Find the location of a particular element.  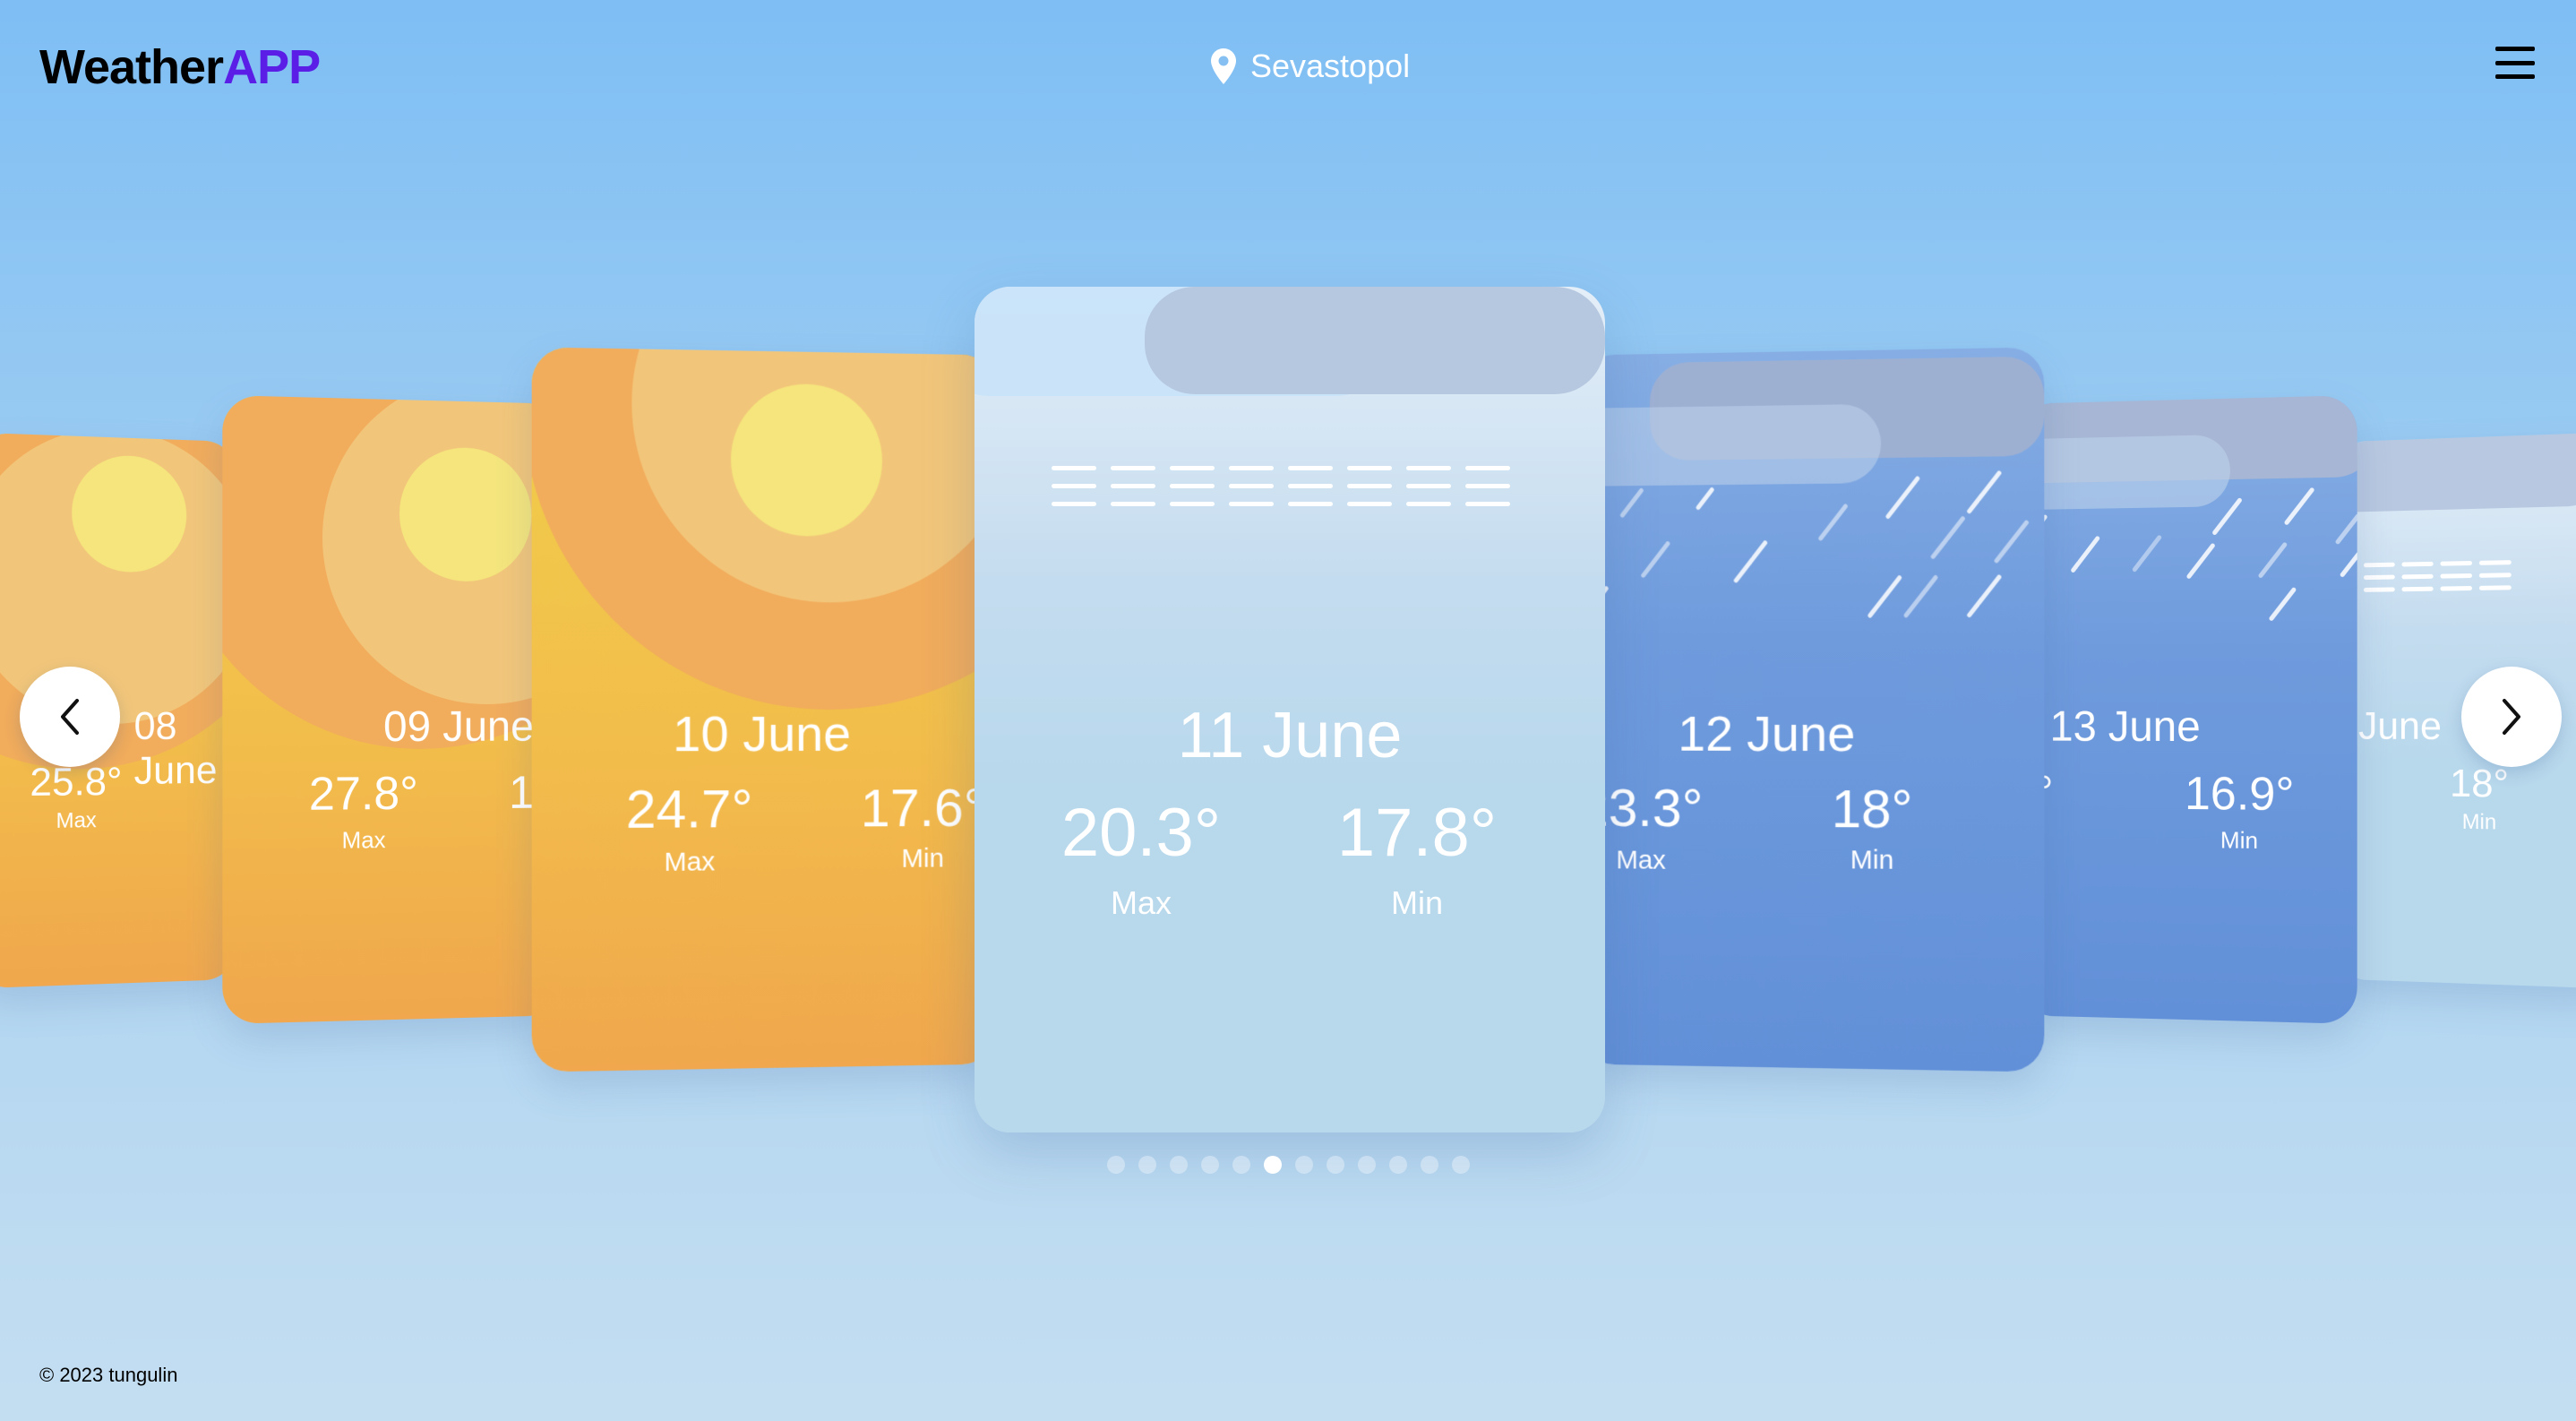

pagination-dots is located at coordinates (1288, 1165).